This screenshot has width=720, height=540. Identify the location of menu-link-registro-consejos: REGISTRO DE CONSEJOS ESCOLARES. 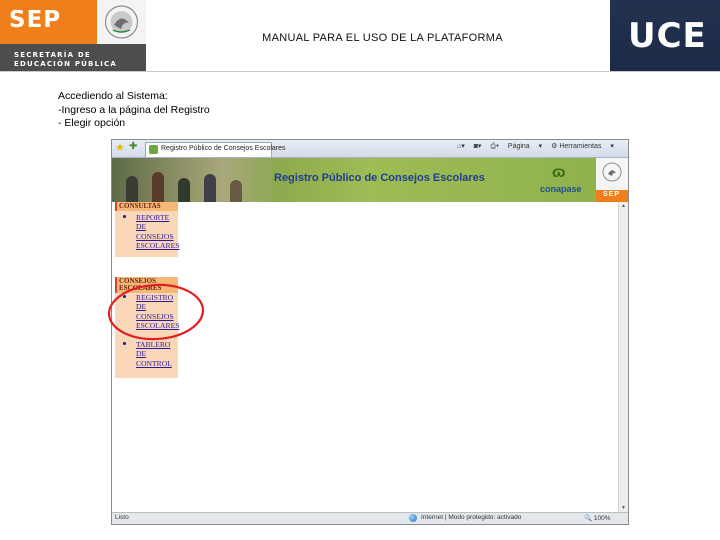
(151, 313).